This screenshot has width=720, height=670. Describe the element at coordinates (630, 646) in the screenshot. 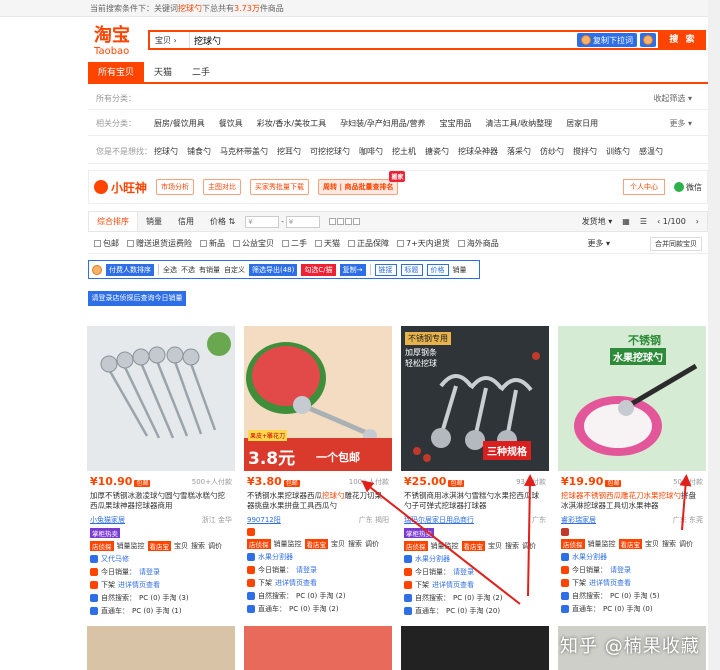

I see `zhihu-watermark: 知乎 @楠果收藏` at that location.